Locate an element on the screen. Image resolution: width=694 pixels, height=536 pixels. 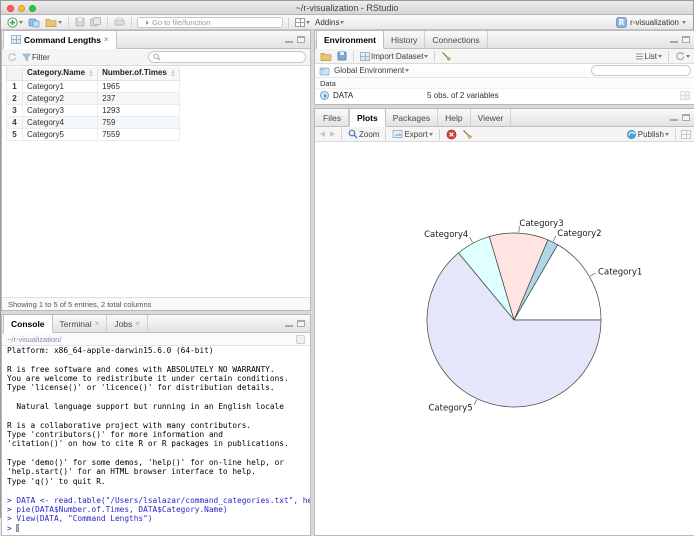
zoom-window-button is located at coordinates (32, 8).